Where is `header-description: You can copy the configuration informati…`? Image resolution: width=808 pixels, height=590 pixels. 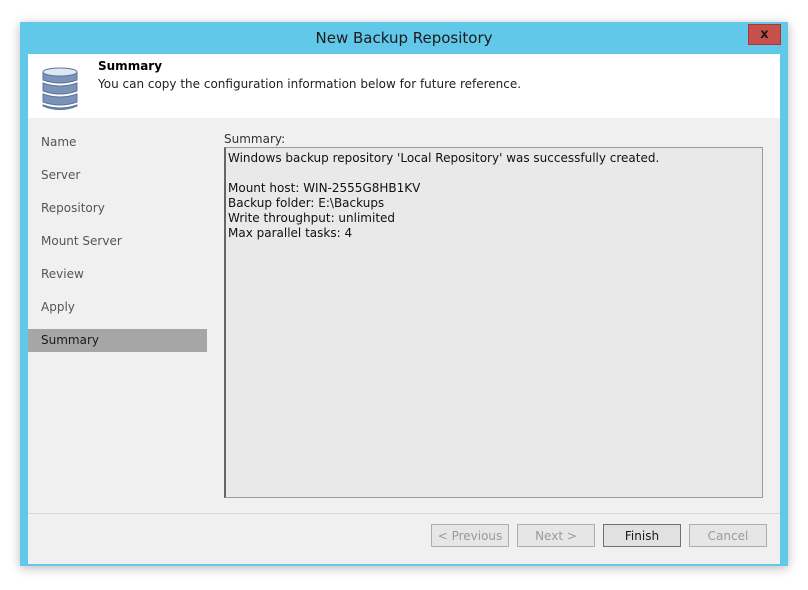
header-description: You can copy the configuration informati… is located at coordinates (310, 84).